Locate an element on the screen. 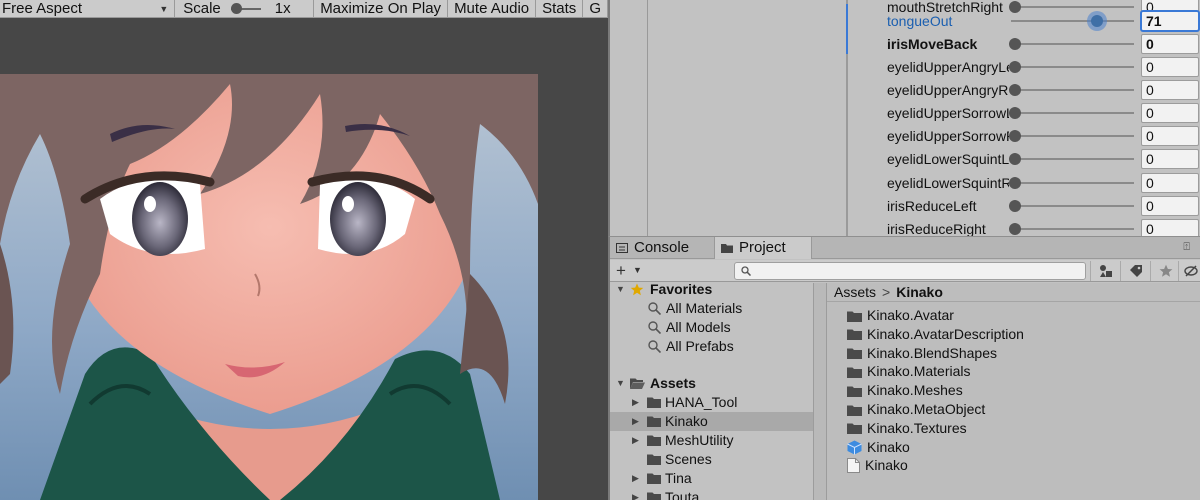  maximize-on-play-button: Maximize On Play is located at coordinates (381, 8).